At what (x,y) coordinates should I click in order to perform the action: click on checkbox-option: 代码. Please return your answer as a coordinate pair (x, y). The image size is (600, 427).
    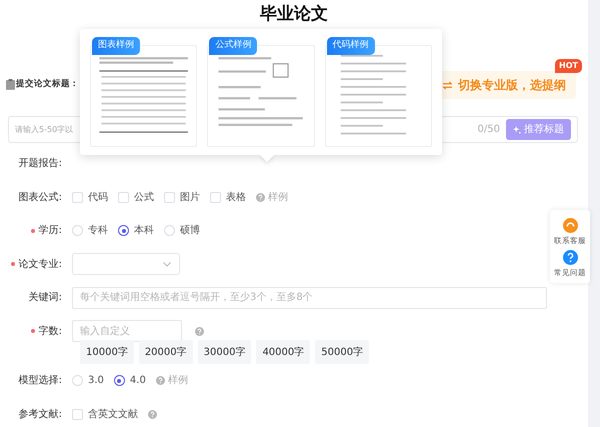
    Looking at the image, I should click on (90, 197).